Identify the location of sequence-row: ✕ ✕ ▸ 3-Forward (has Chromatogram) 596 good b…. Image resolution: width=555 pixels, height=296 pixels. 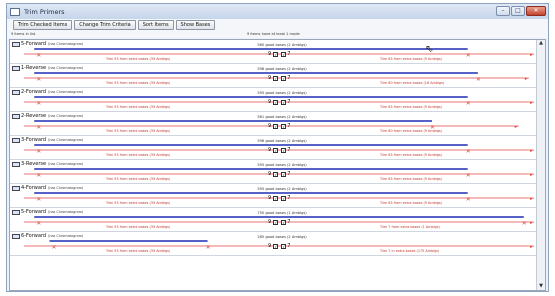
(277, 148).